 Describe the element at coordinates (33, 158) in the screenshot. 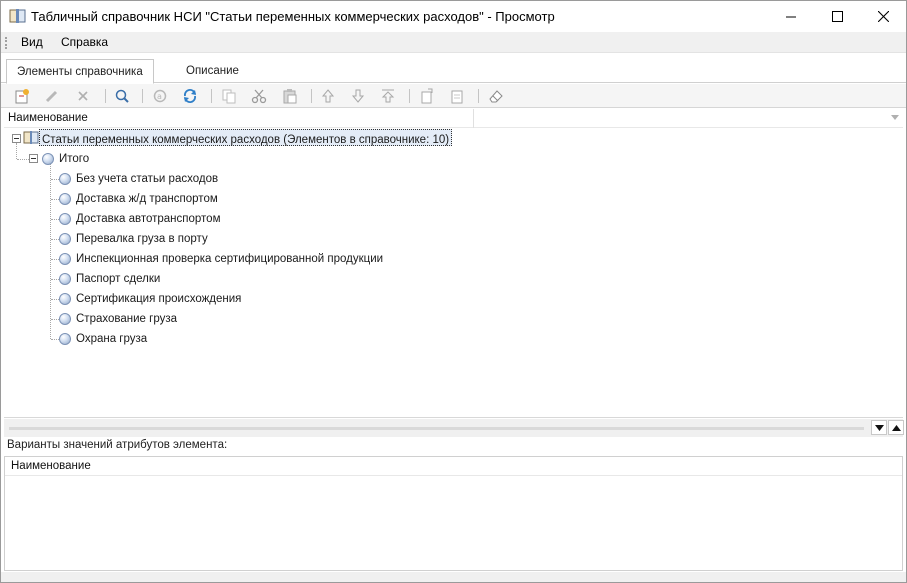

I see `collapse-group-icon` at that location.